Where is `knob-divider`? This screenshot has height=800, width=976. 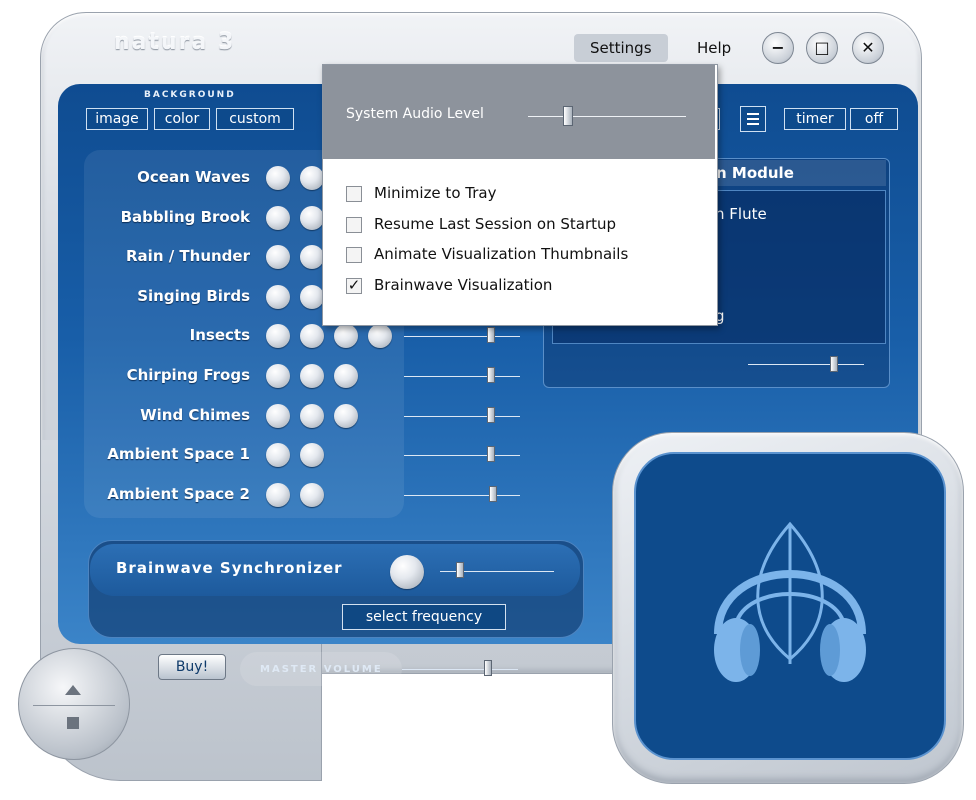 knob-divider is located at coordinates (74, 705).